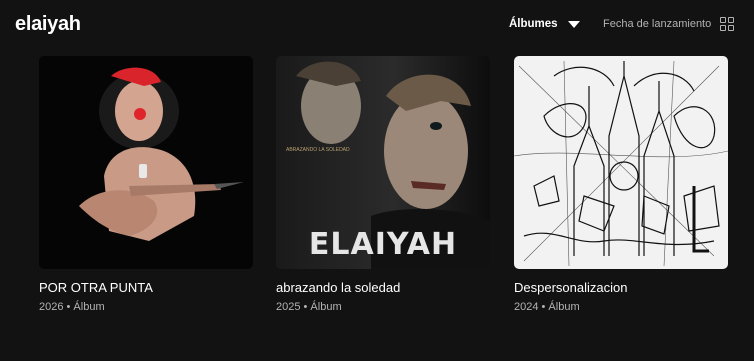  I want to click on artist-name: elaiyah, so click(48, 24).